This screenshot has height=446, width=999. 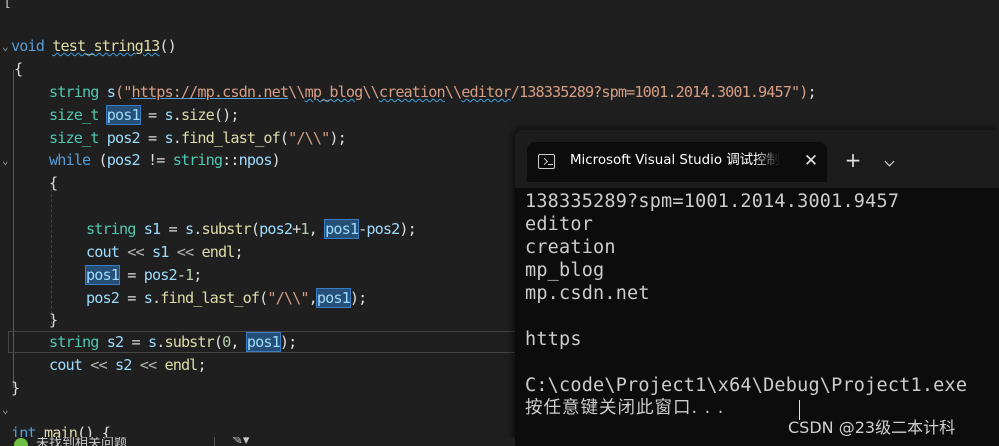 What do you see at coordinates (240, 441) in the screenshot?
I see `brush-icon: ✎▾` at bounding box center [240, 441].